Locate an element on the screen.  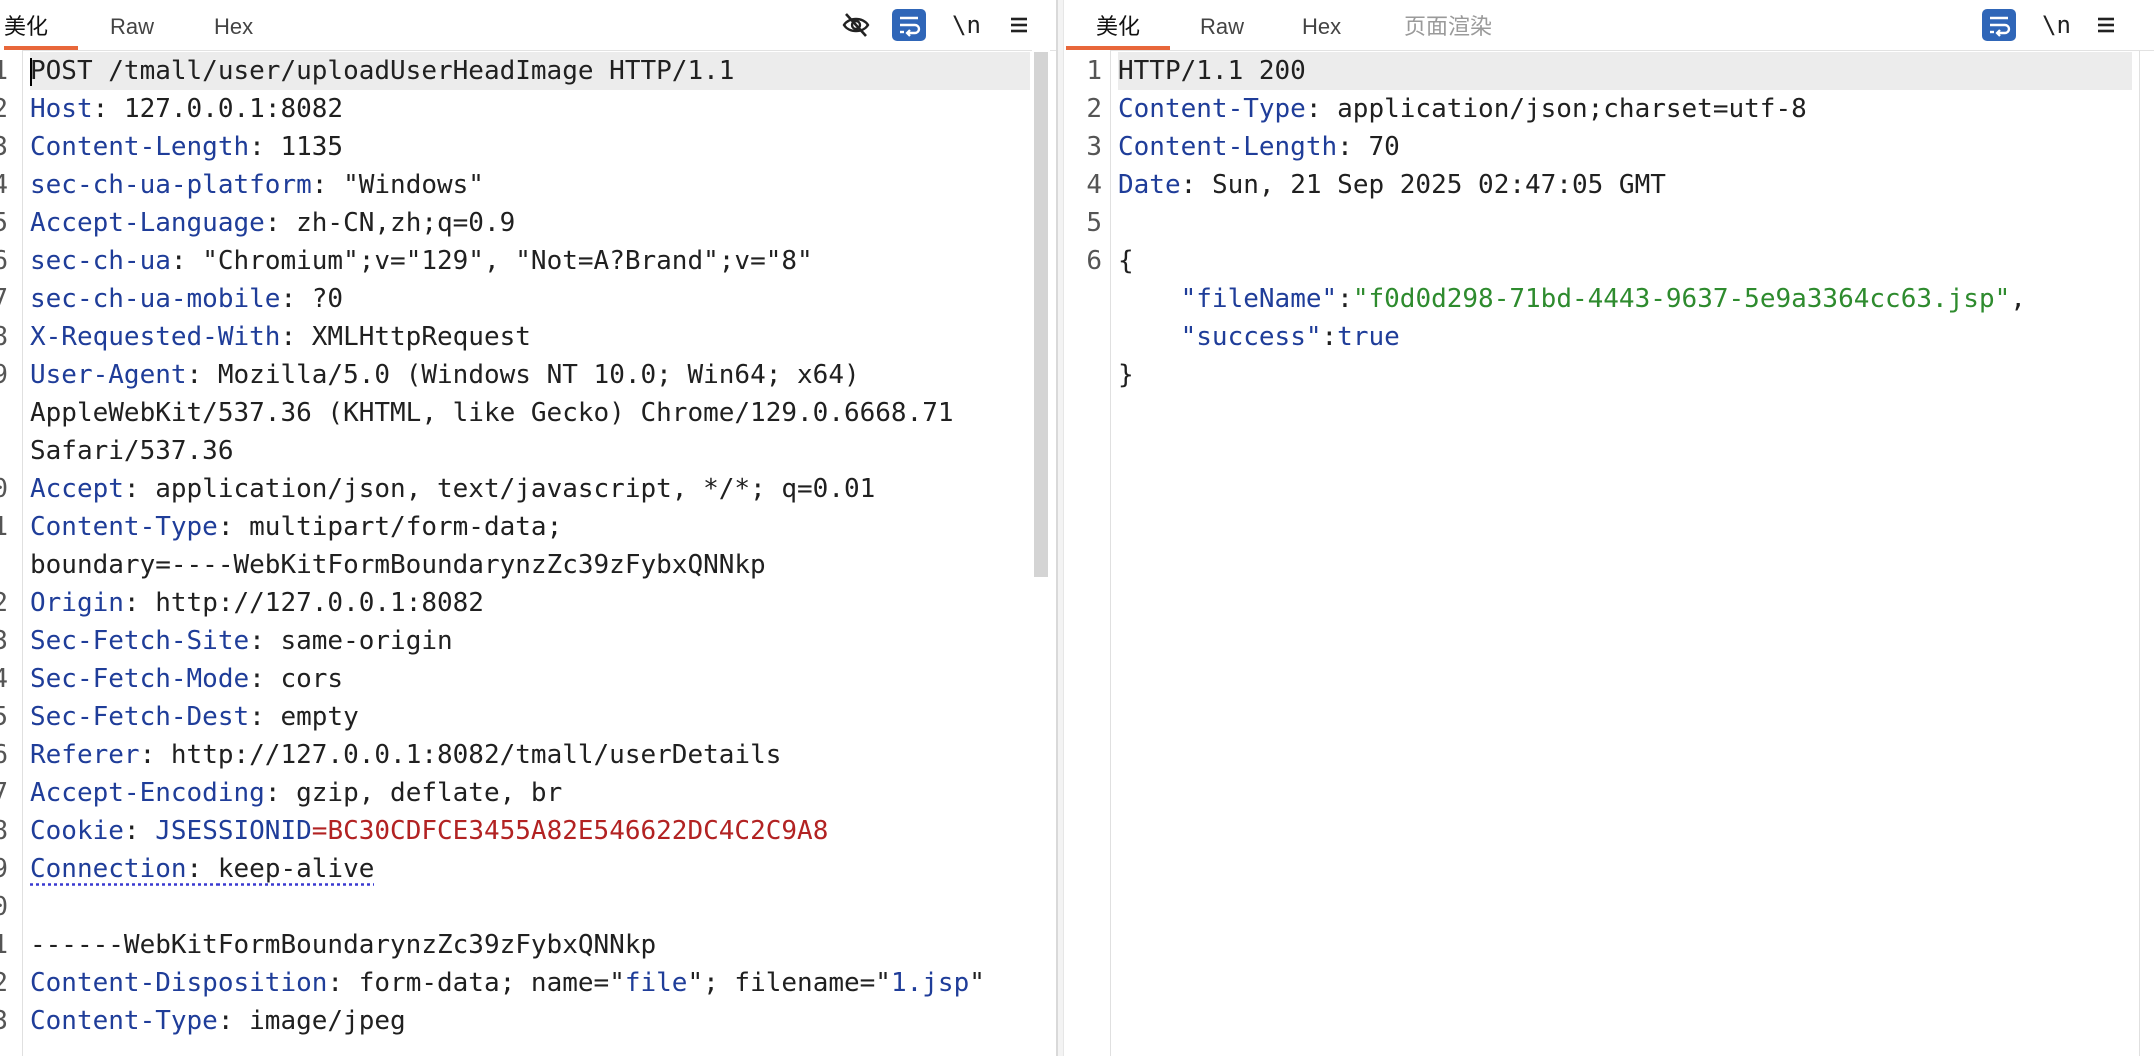
line-value: XMLHttpRequest is located at coordinates (421, 337).